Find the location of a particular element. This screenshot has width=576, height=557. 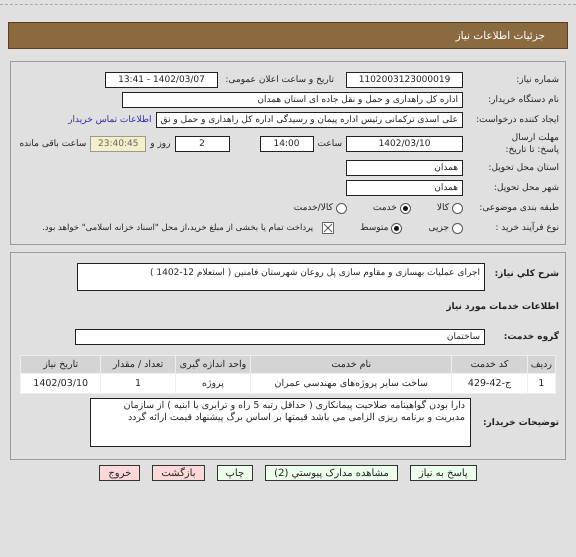

remaining-label: ساعت باقی مانده is located at coordinates (52, 144).